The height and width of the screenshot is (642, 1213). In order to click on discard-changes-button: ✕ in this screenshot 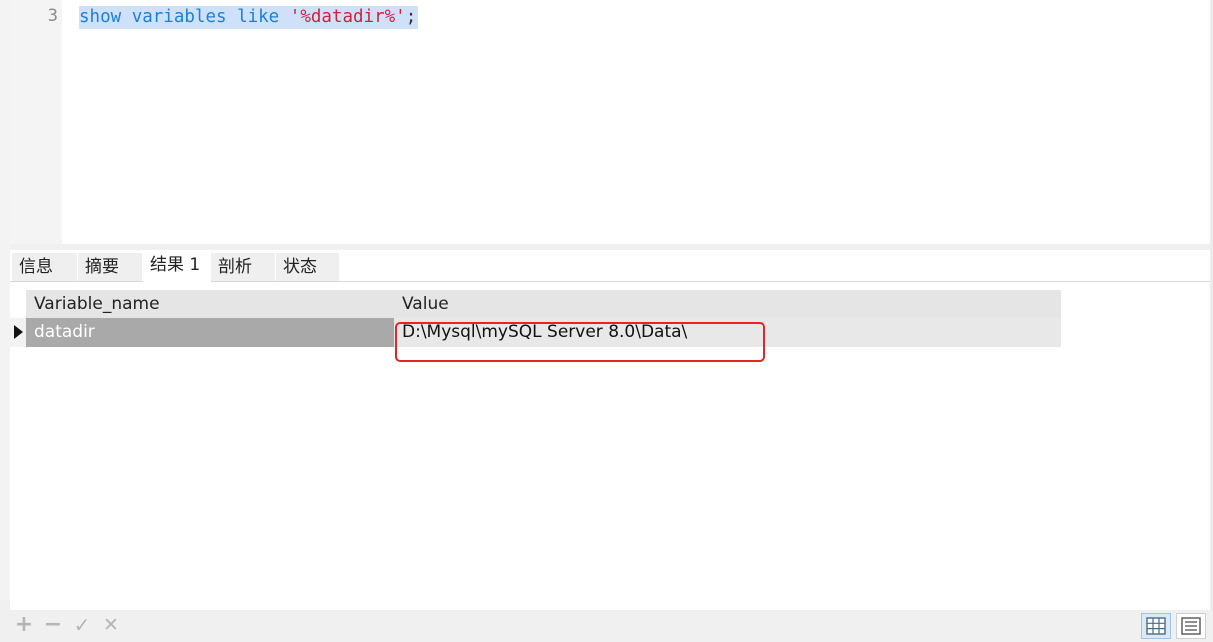, I will do `click(111, 625)`.